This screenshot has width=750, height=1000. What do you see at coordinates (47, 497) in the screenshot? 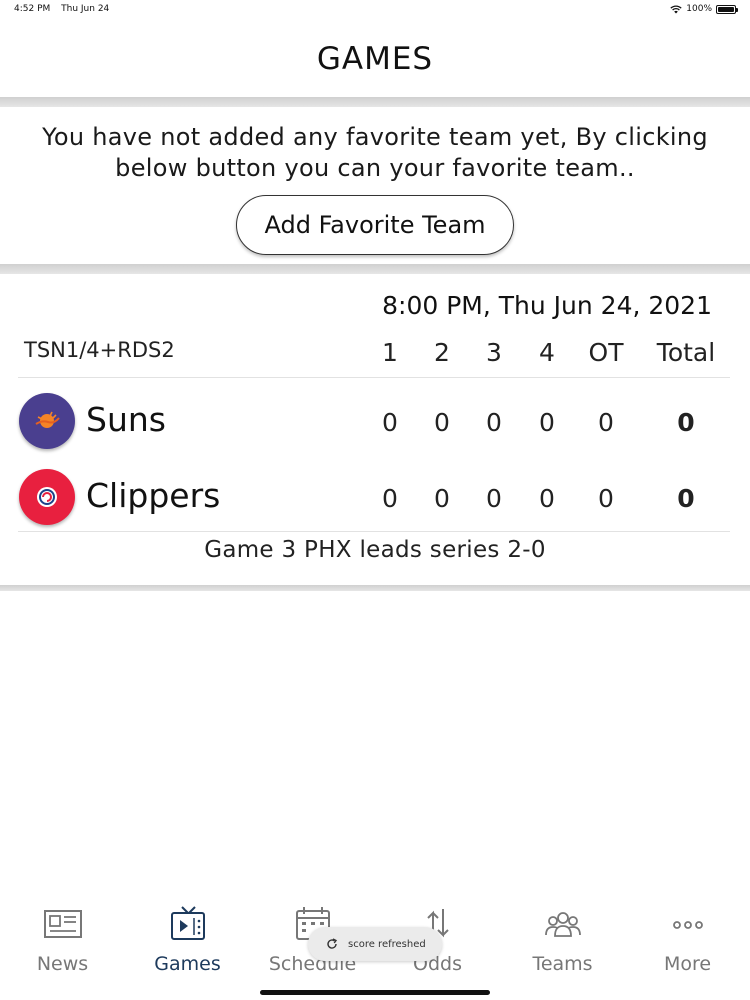
I see `clippers-logo-icon` at bounding box center [47, 497].